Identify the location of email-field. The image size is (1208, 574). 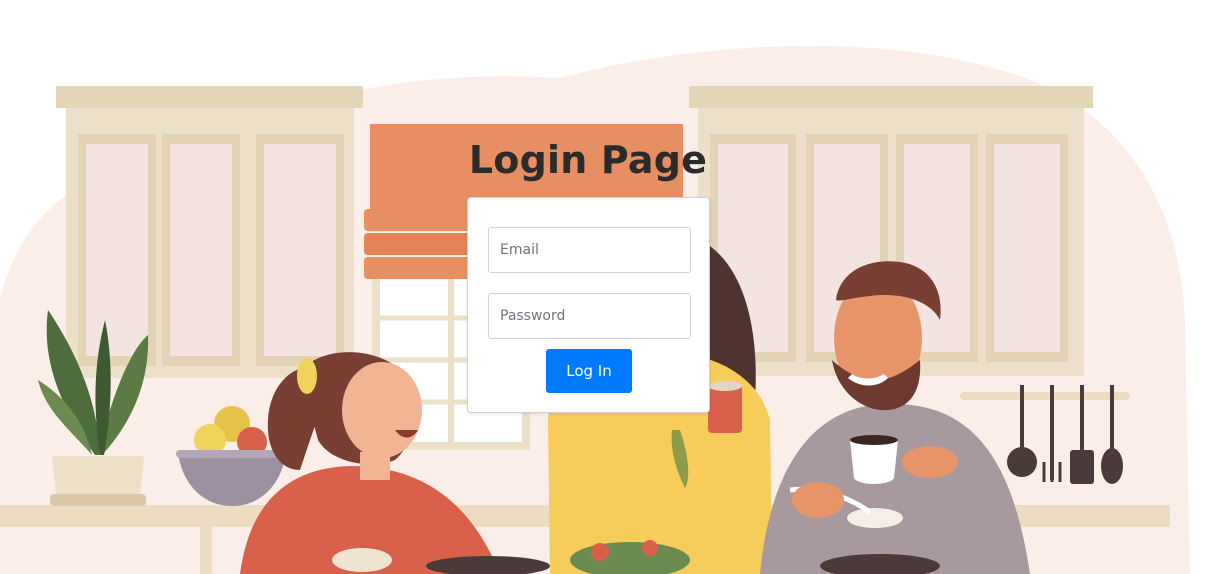
(589, 250).